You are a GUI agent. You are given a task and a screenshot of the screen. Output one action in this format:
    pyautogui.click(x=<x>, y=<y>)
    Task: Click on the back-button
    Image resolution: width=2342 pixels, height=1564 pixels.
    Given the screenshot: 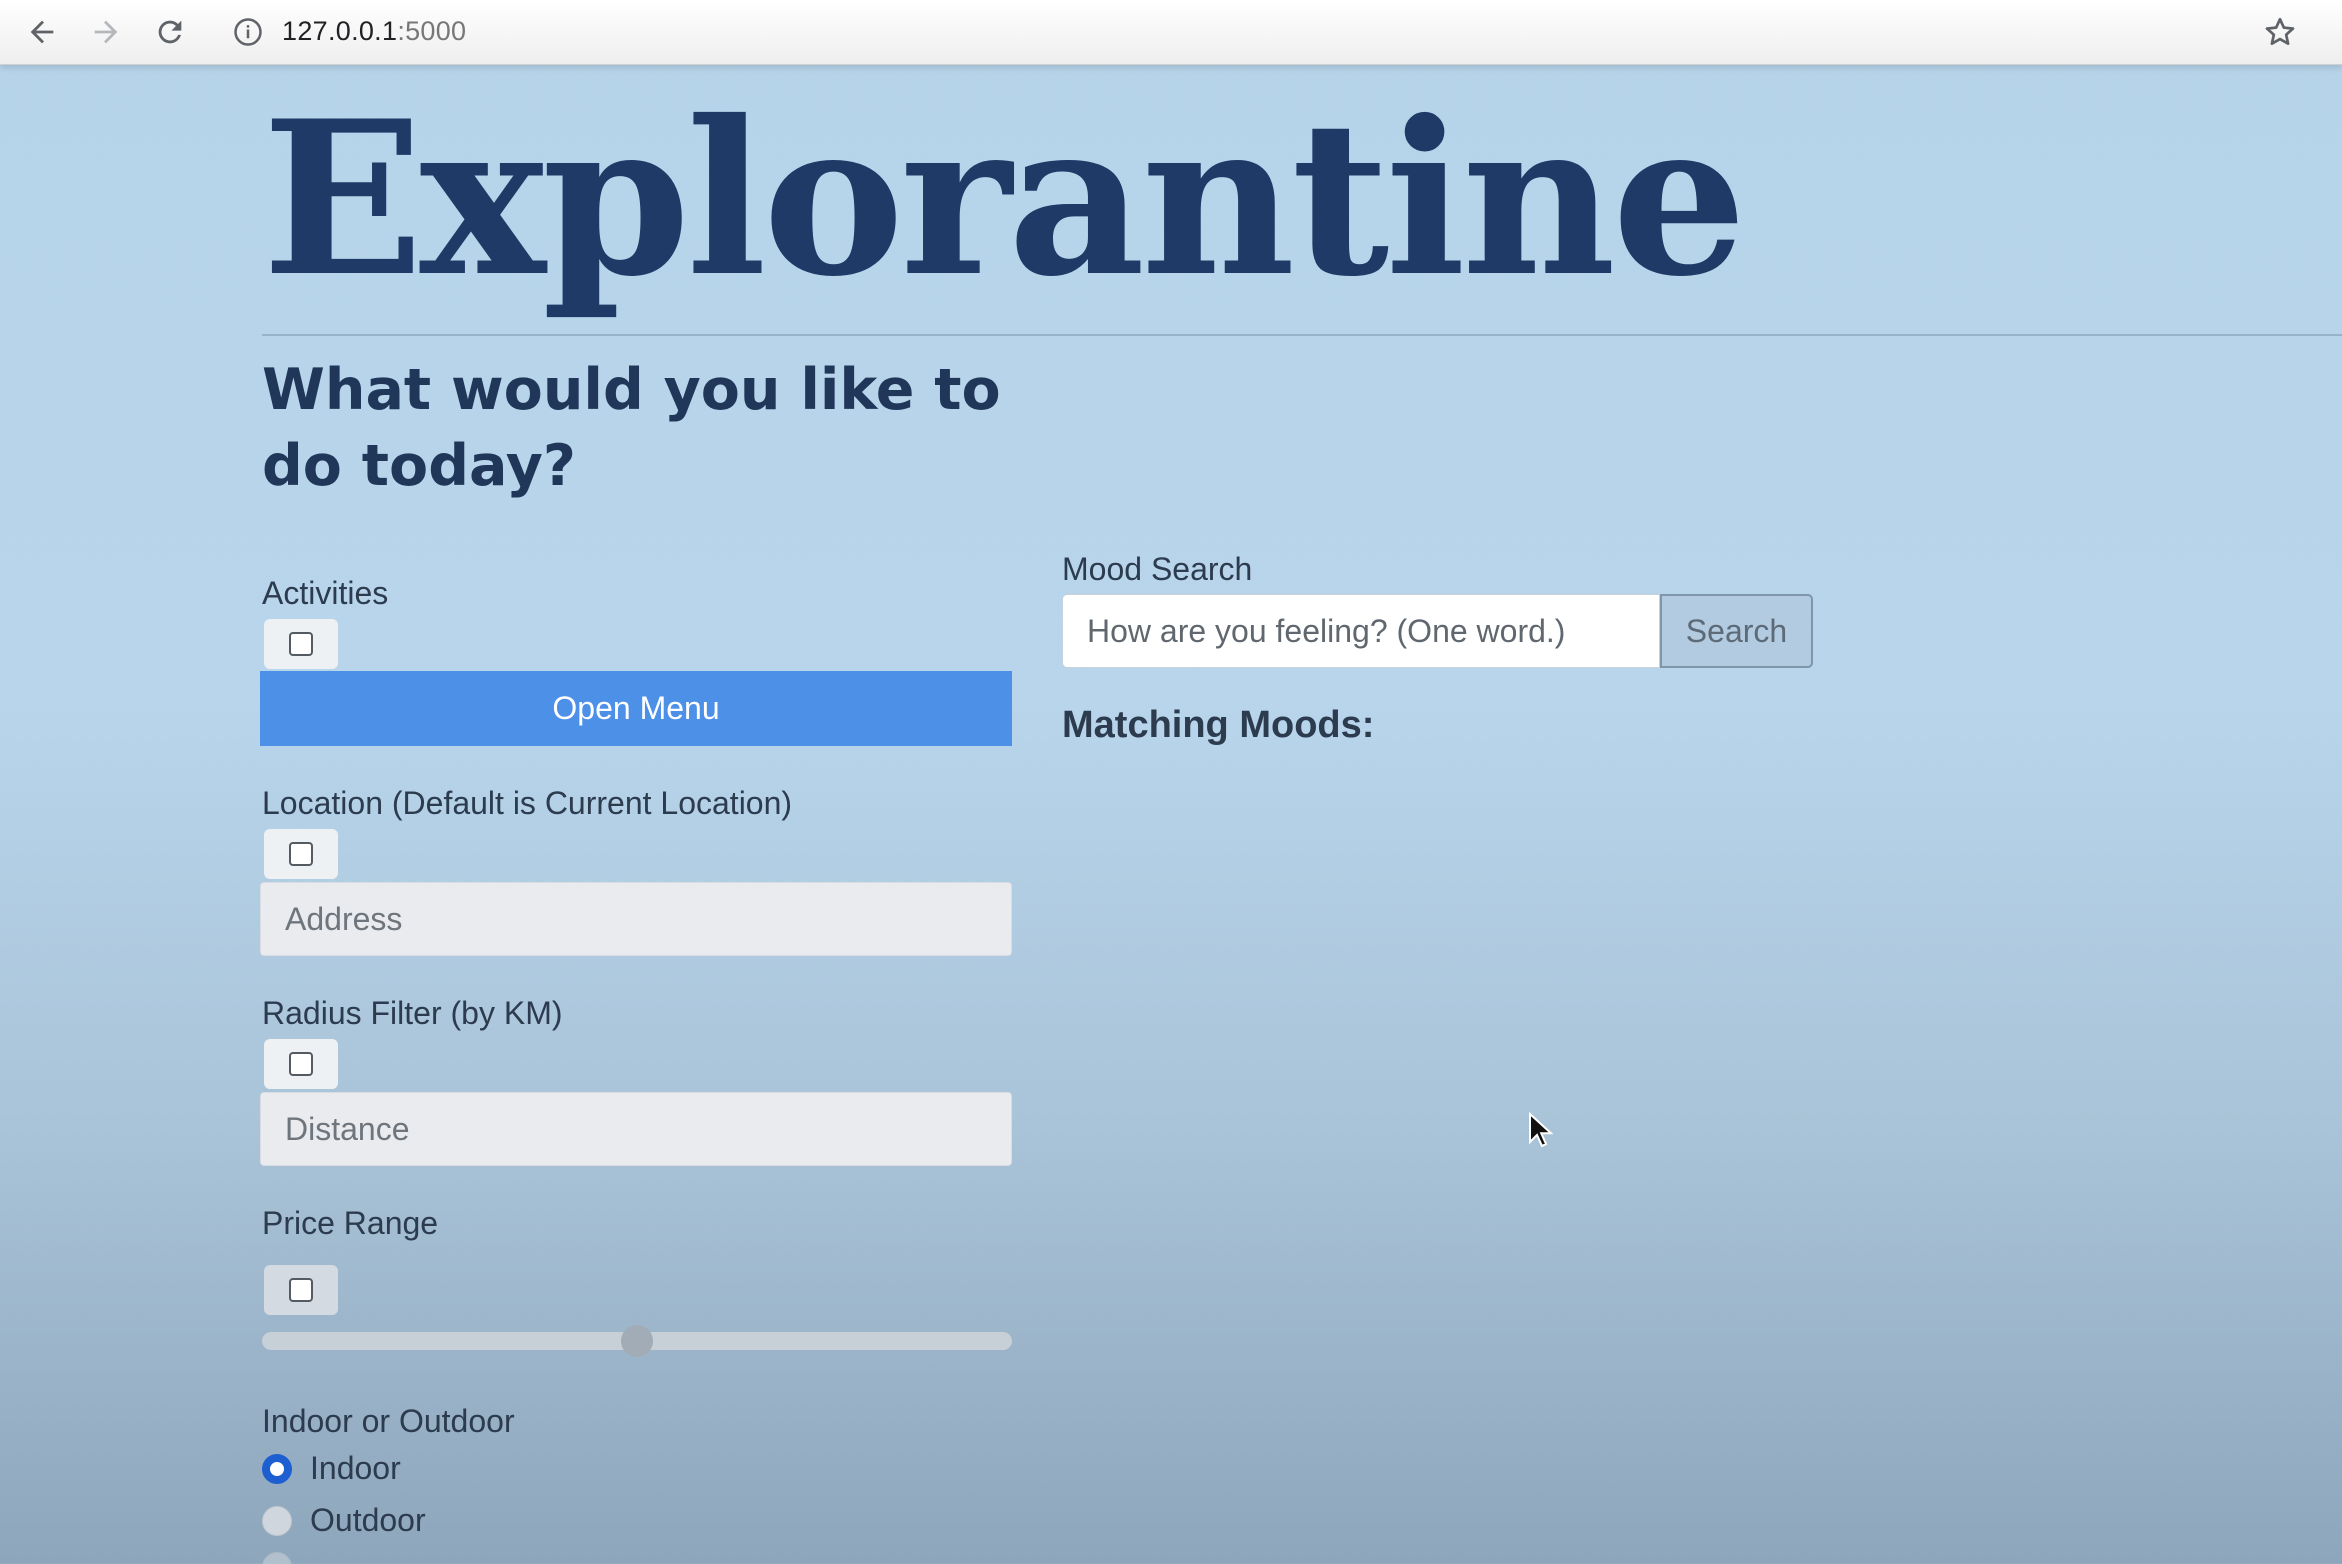 What is the action you would take?
    pyautogui.click(x=42, y=32)
    